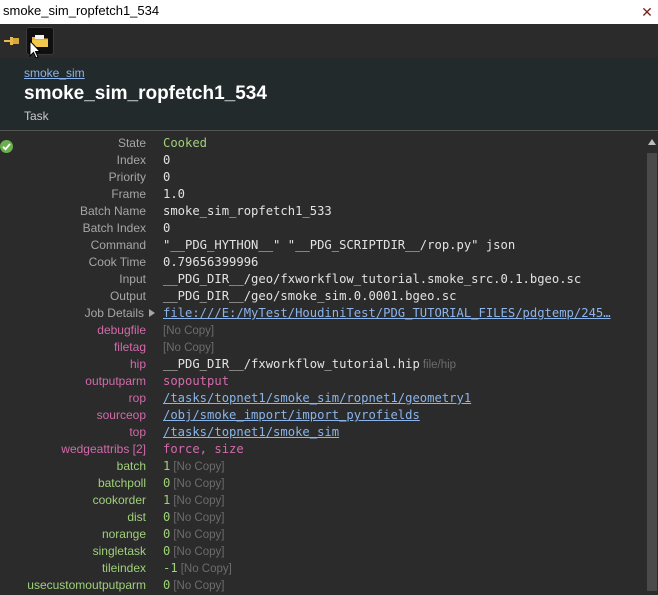 The height and width of the screenshot is (595, 658). Describe the element at coordinates (121, 330) in the screenshot. I see `debugfile-label: debugfile` at that location.